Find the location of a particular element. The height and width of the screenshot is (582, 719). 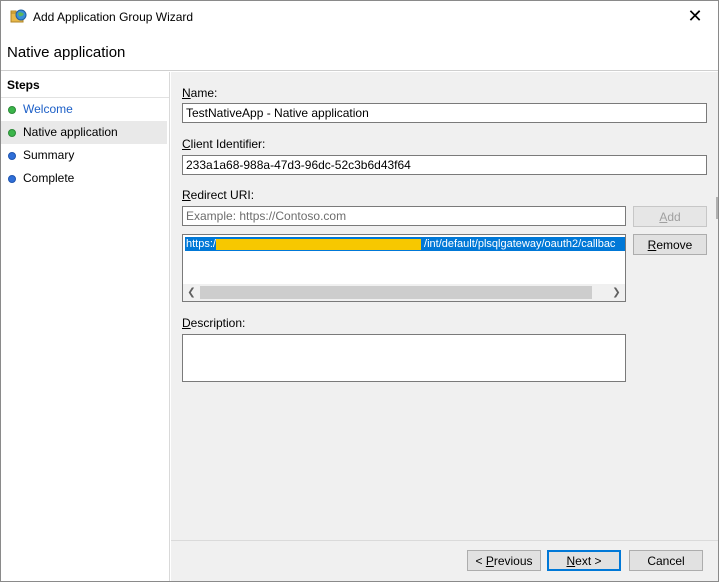

horizontal-scrollbar: ❮ ❯ is located at coordinates (404, 292).